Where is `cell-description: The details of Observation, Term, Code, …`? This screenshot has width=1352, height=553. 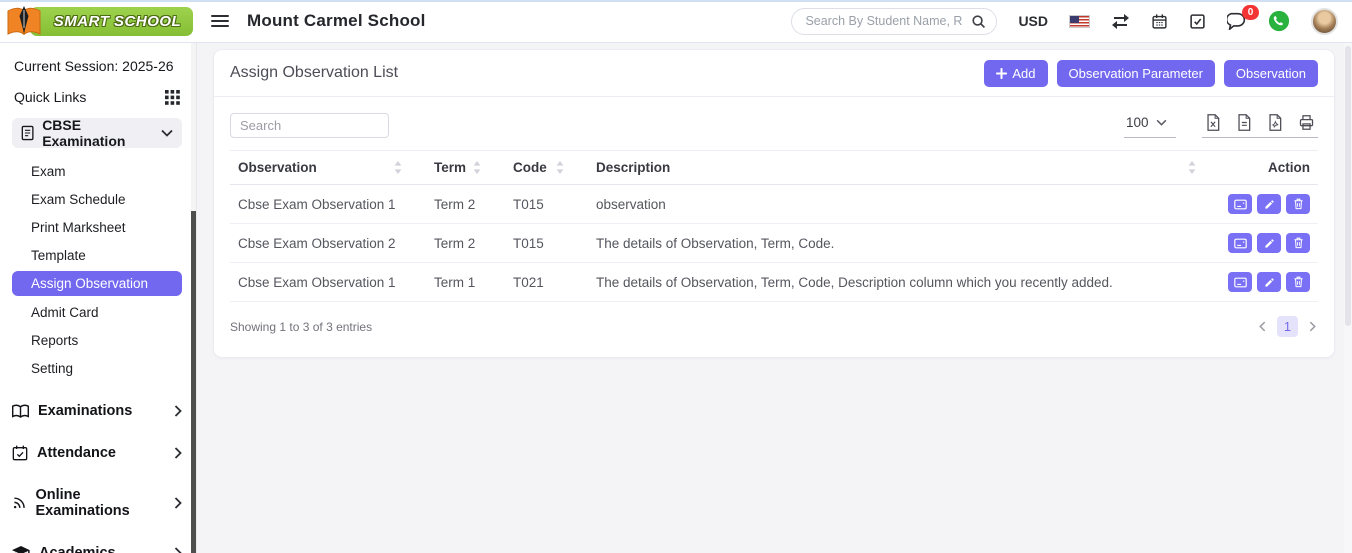
cell-description: The details of Observation, Term, Code, … is located at coordinates (904, 282).